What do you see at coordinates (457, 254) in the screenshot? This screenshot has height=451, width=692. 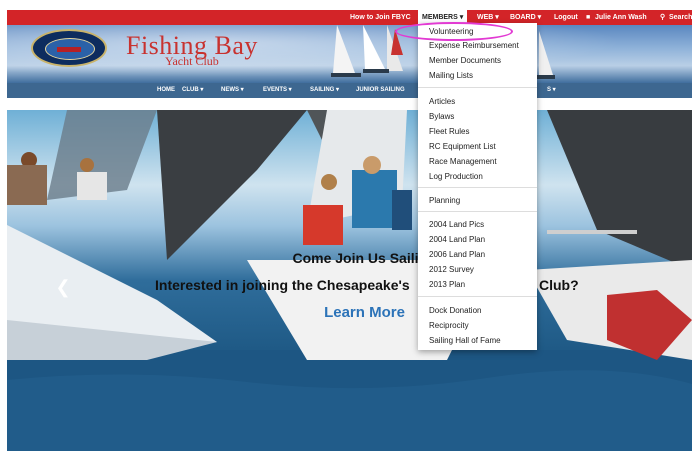 I see `menu-item-2006-land-plan: 2006 Land Plan` at bounding box center [457, 254].